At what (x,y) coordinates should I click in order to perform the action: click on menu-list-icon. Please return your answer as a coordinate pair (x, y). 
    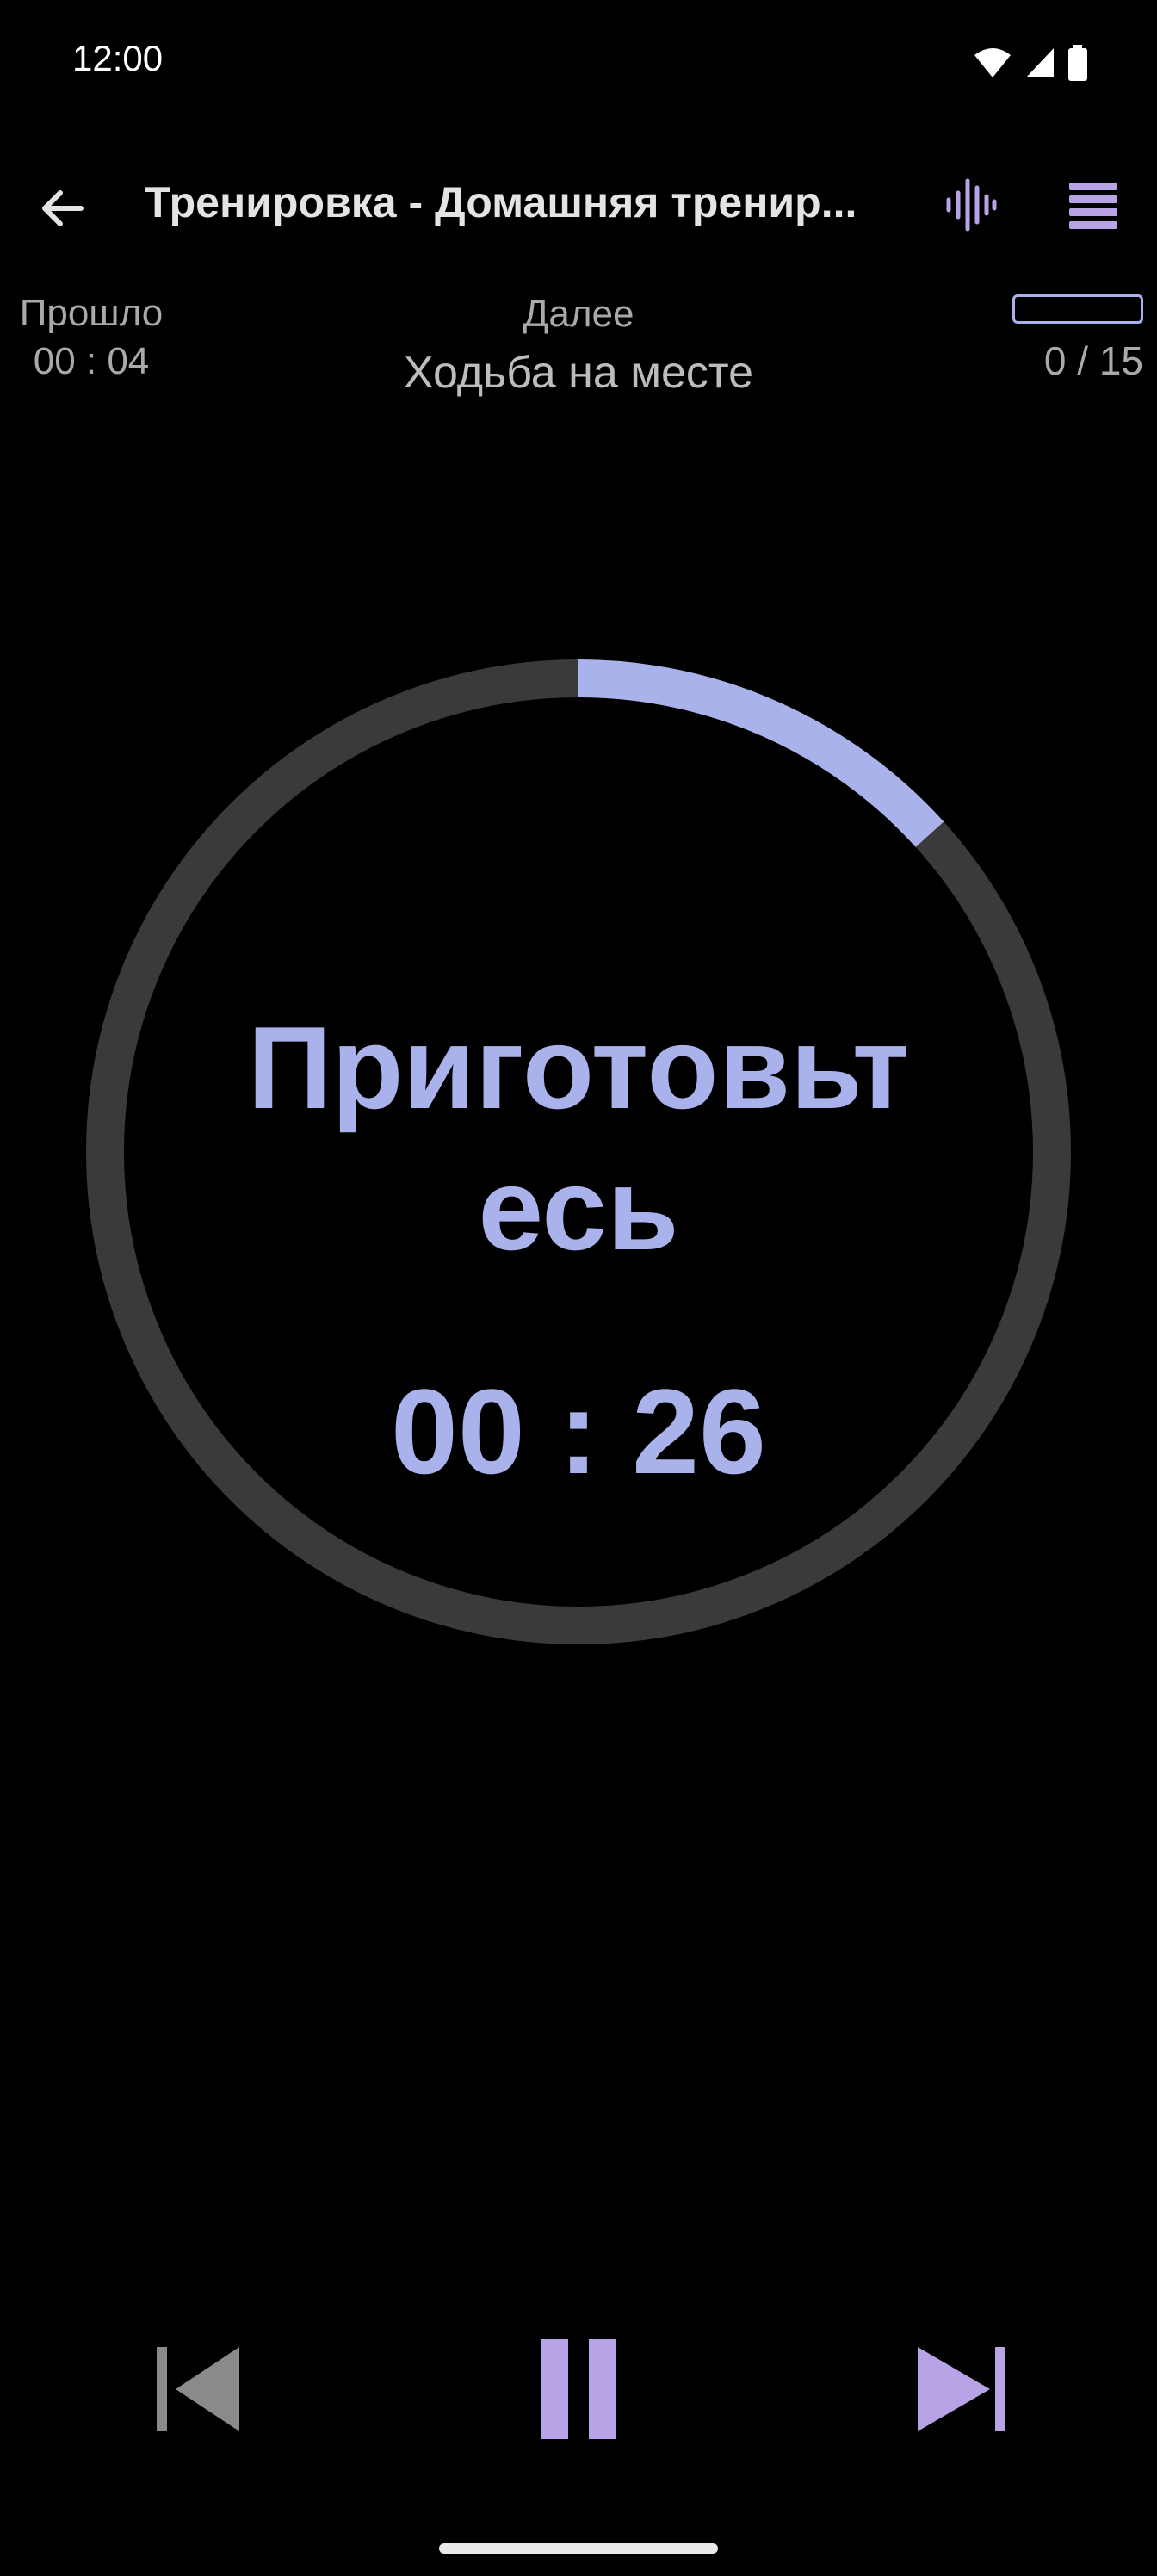
    Looking at the image, I should click on (1093, 206).